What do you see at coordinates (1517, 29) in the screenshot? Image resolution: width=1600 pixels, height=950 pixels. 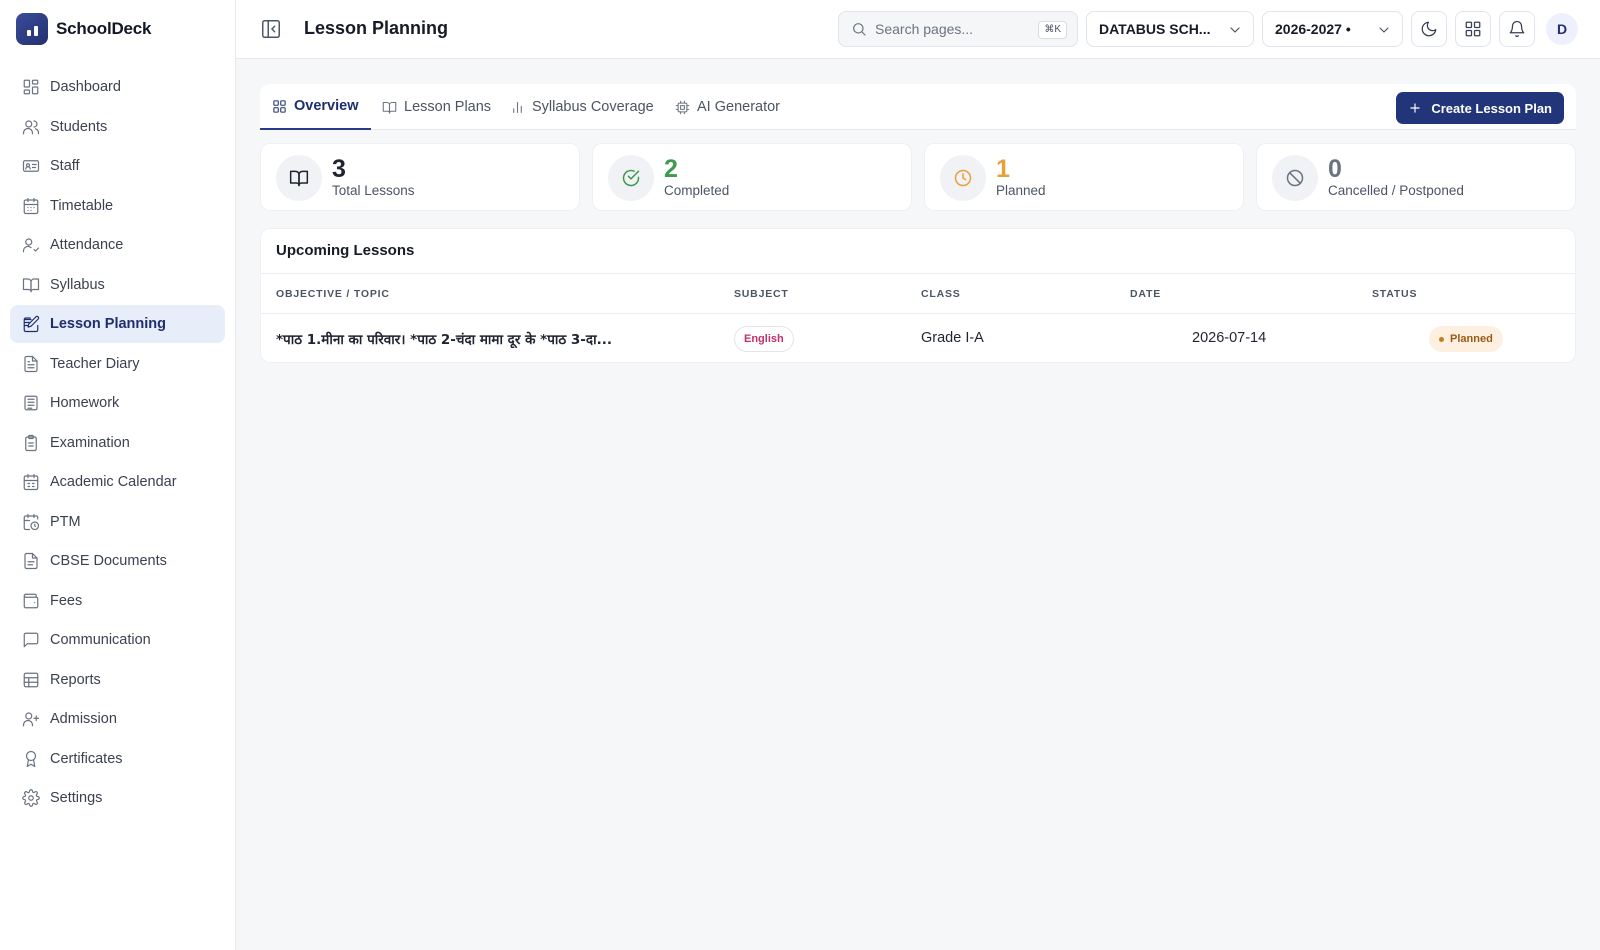 I see `notifications-button` at bounding box center [1517, 29].